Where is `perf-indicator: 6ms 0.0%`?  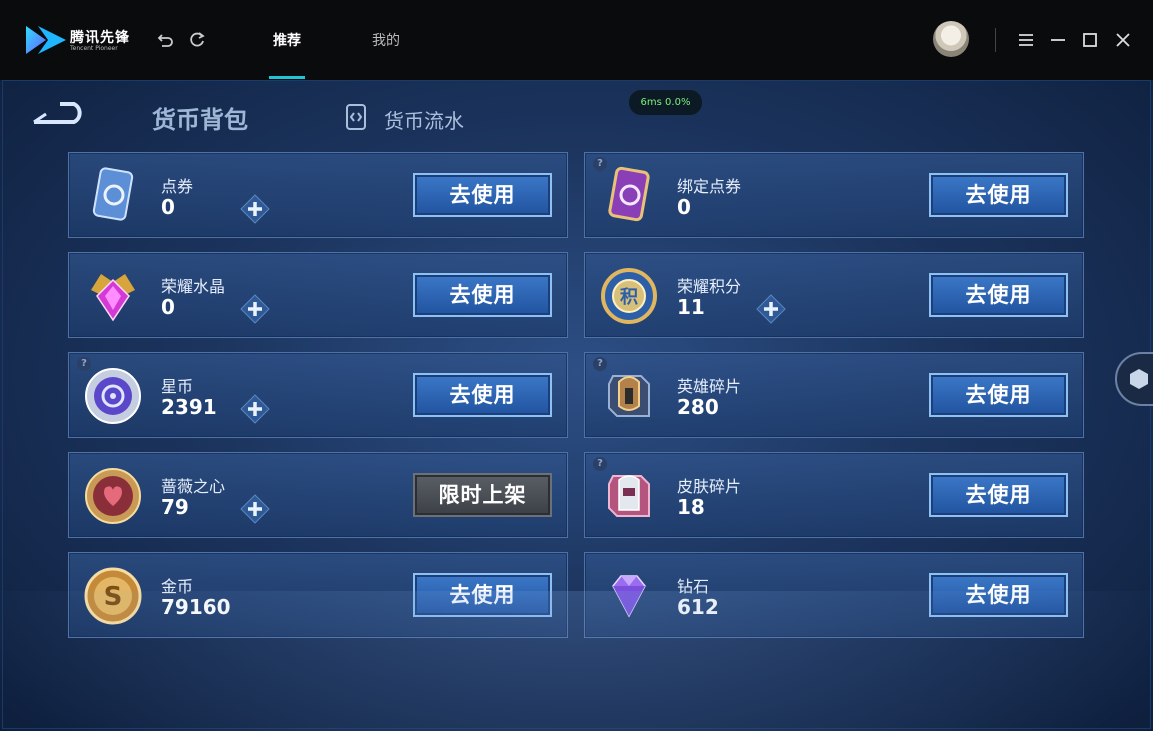
perf-indicator: 6ms 0.0% is located at coordinates (665, 102).